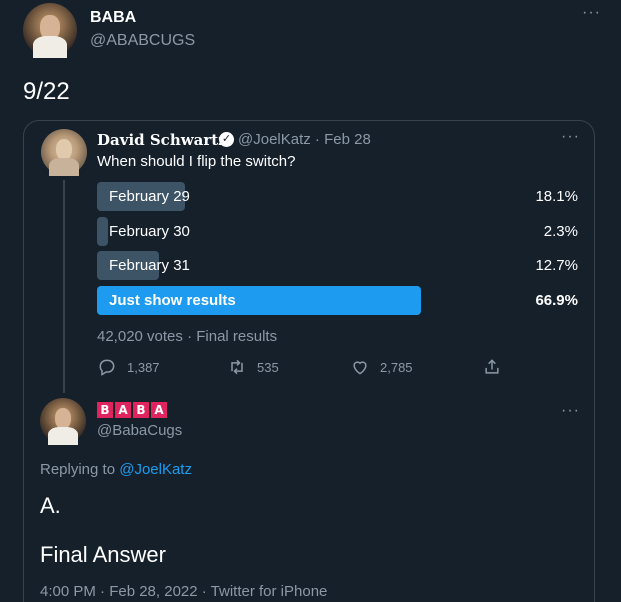 This screenshot has width=621, height=602. Describe the element at coordinates (149, 231) in the screenshot. I see `poll-option-label: February 30` at that location.